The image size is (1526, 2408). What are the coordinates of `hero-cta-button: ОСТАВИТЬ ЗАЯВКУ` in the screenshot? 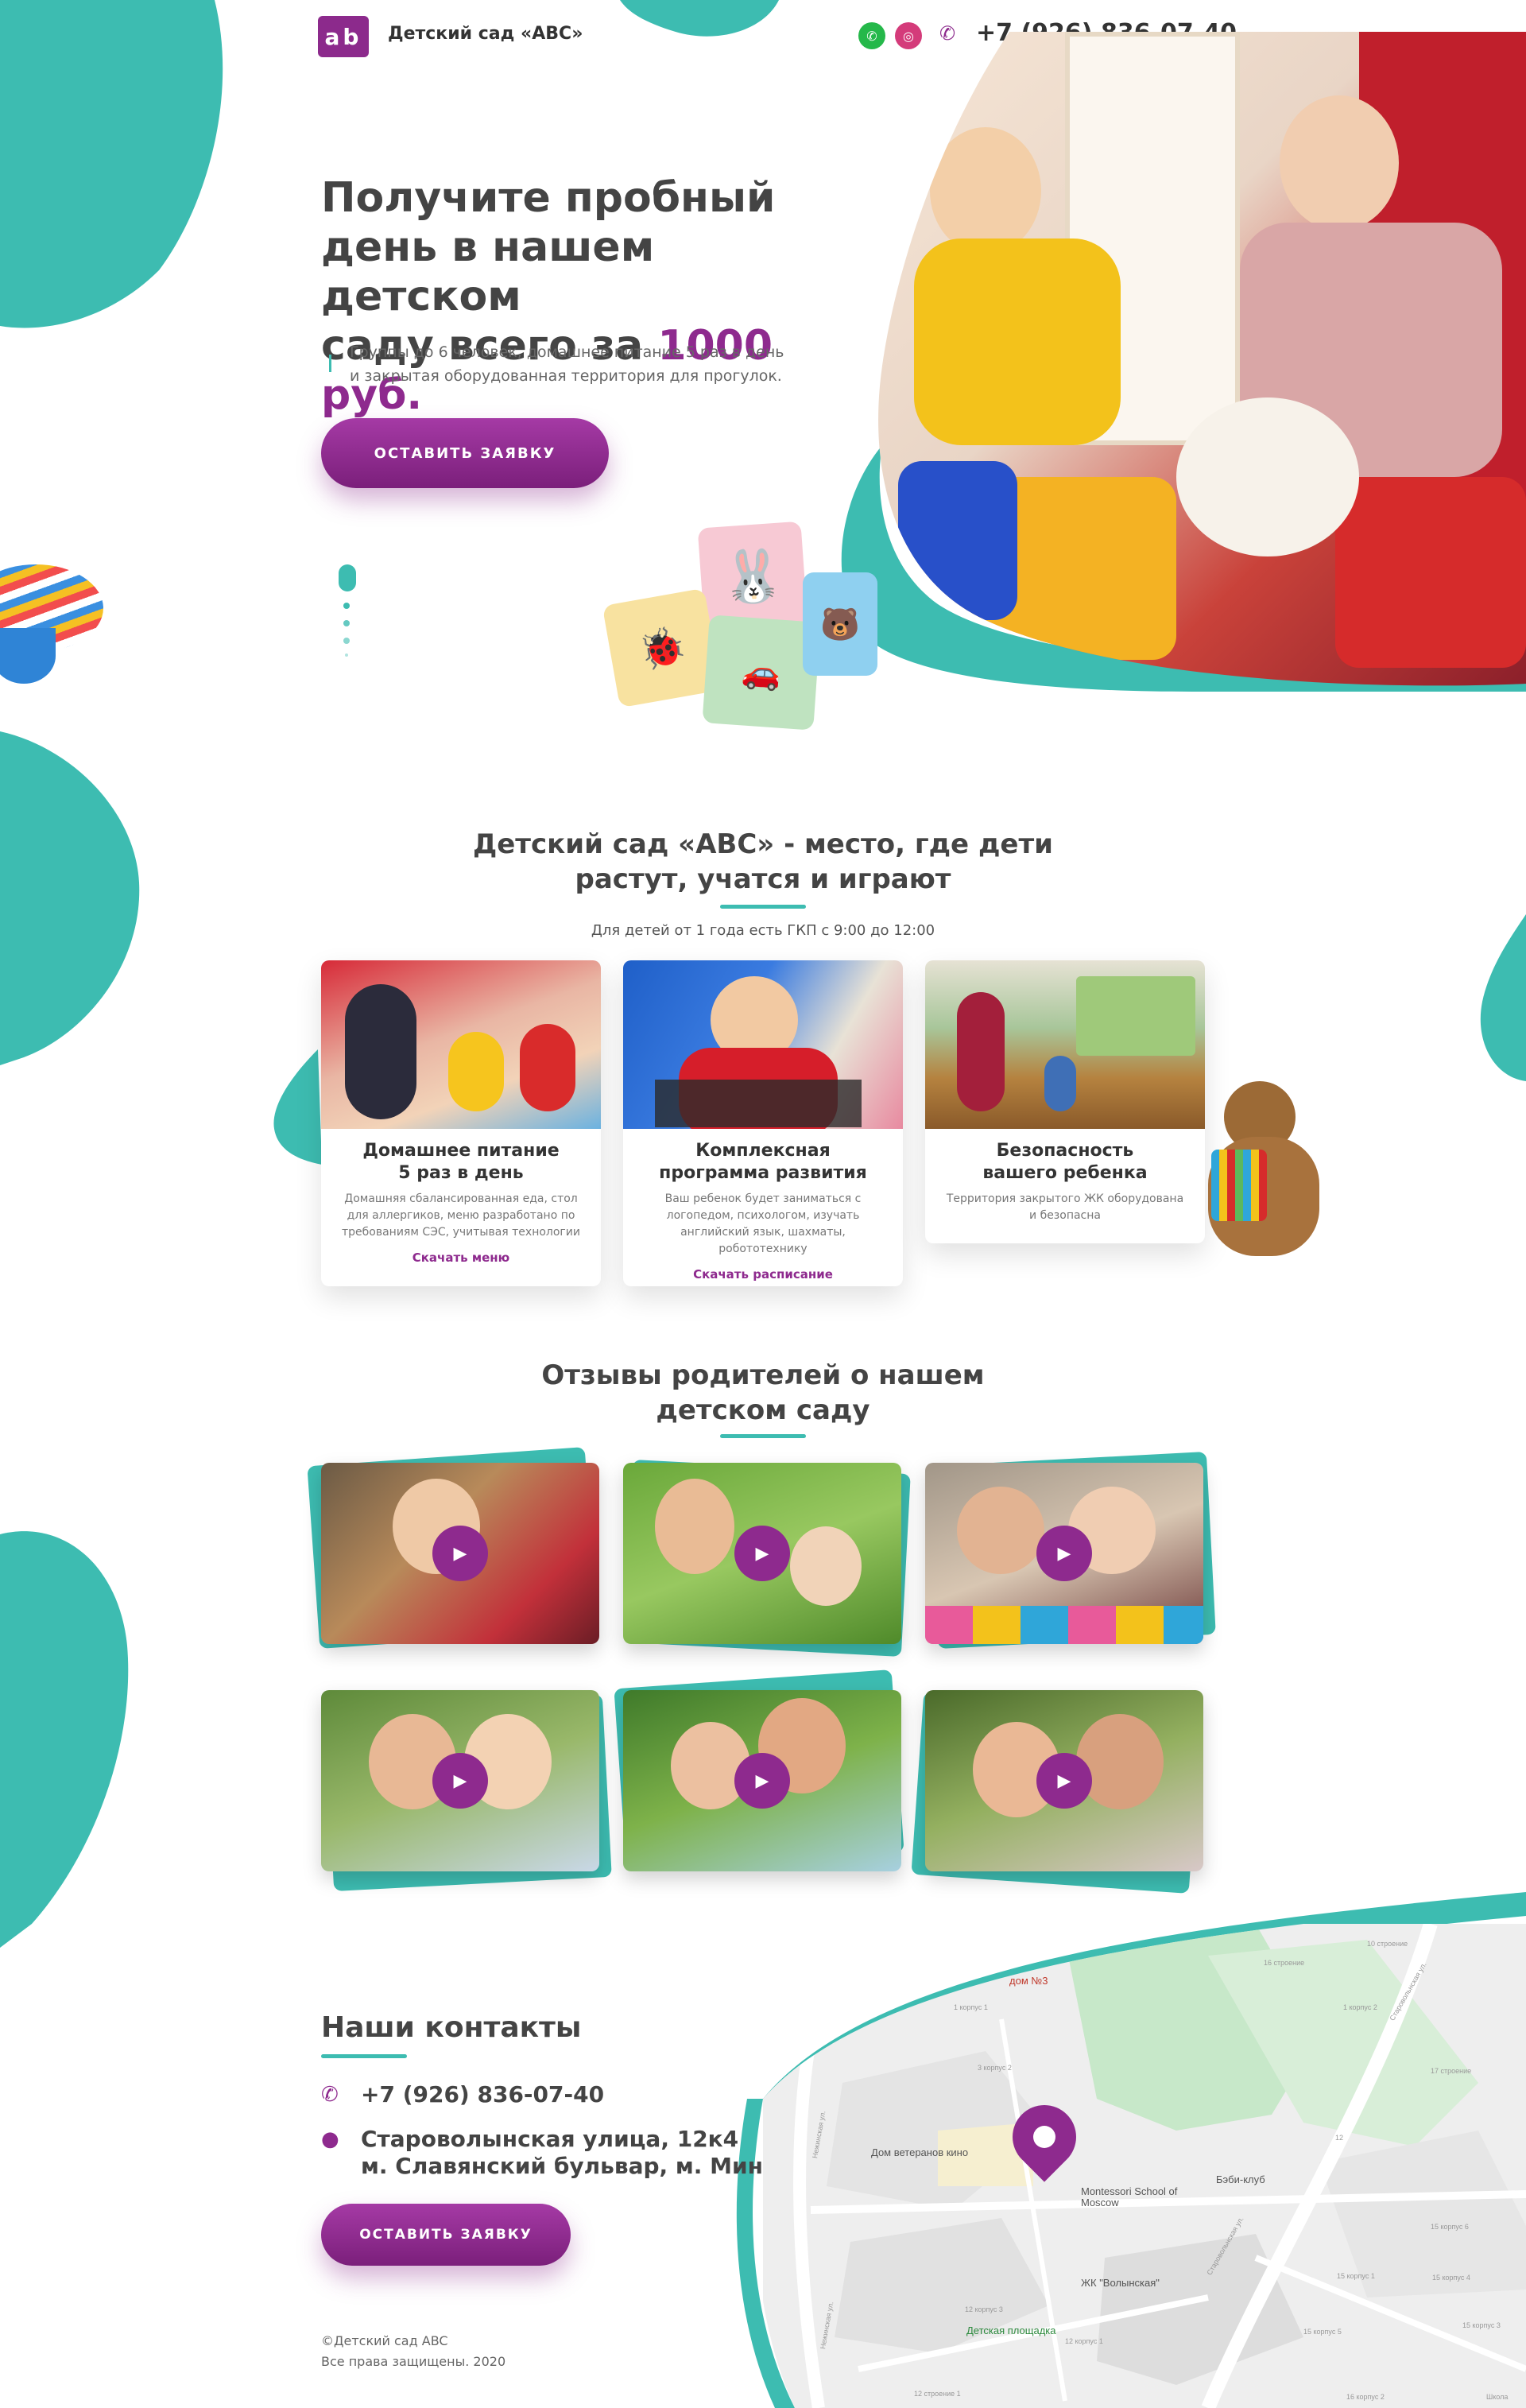 It's located at (465, 453).